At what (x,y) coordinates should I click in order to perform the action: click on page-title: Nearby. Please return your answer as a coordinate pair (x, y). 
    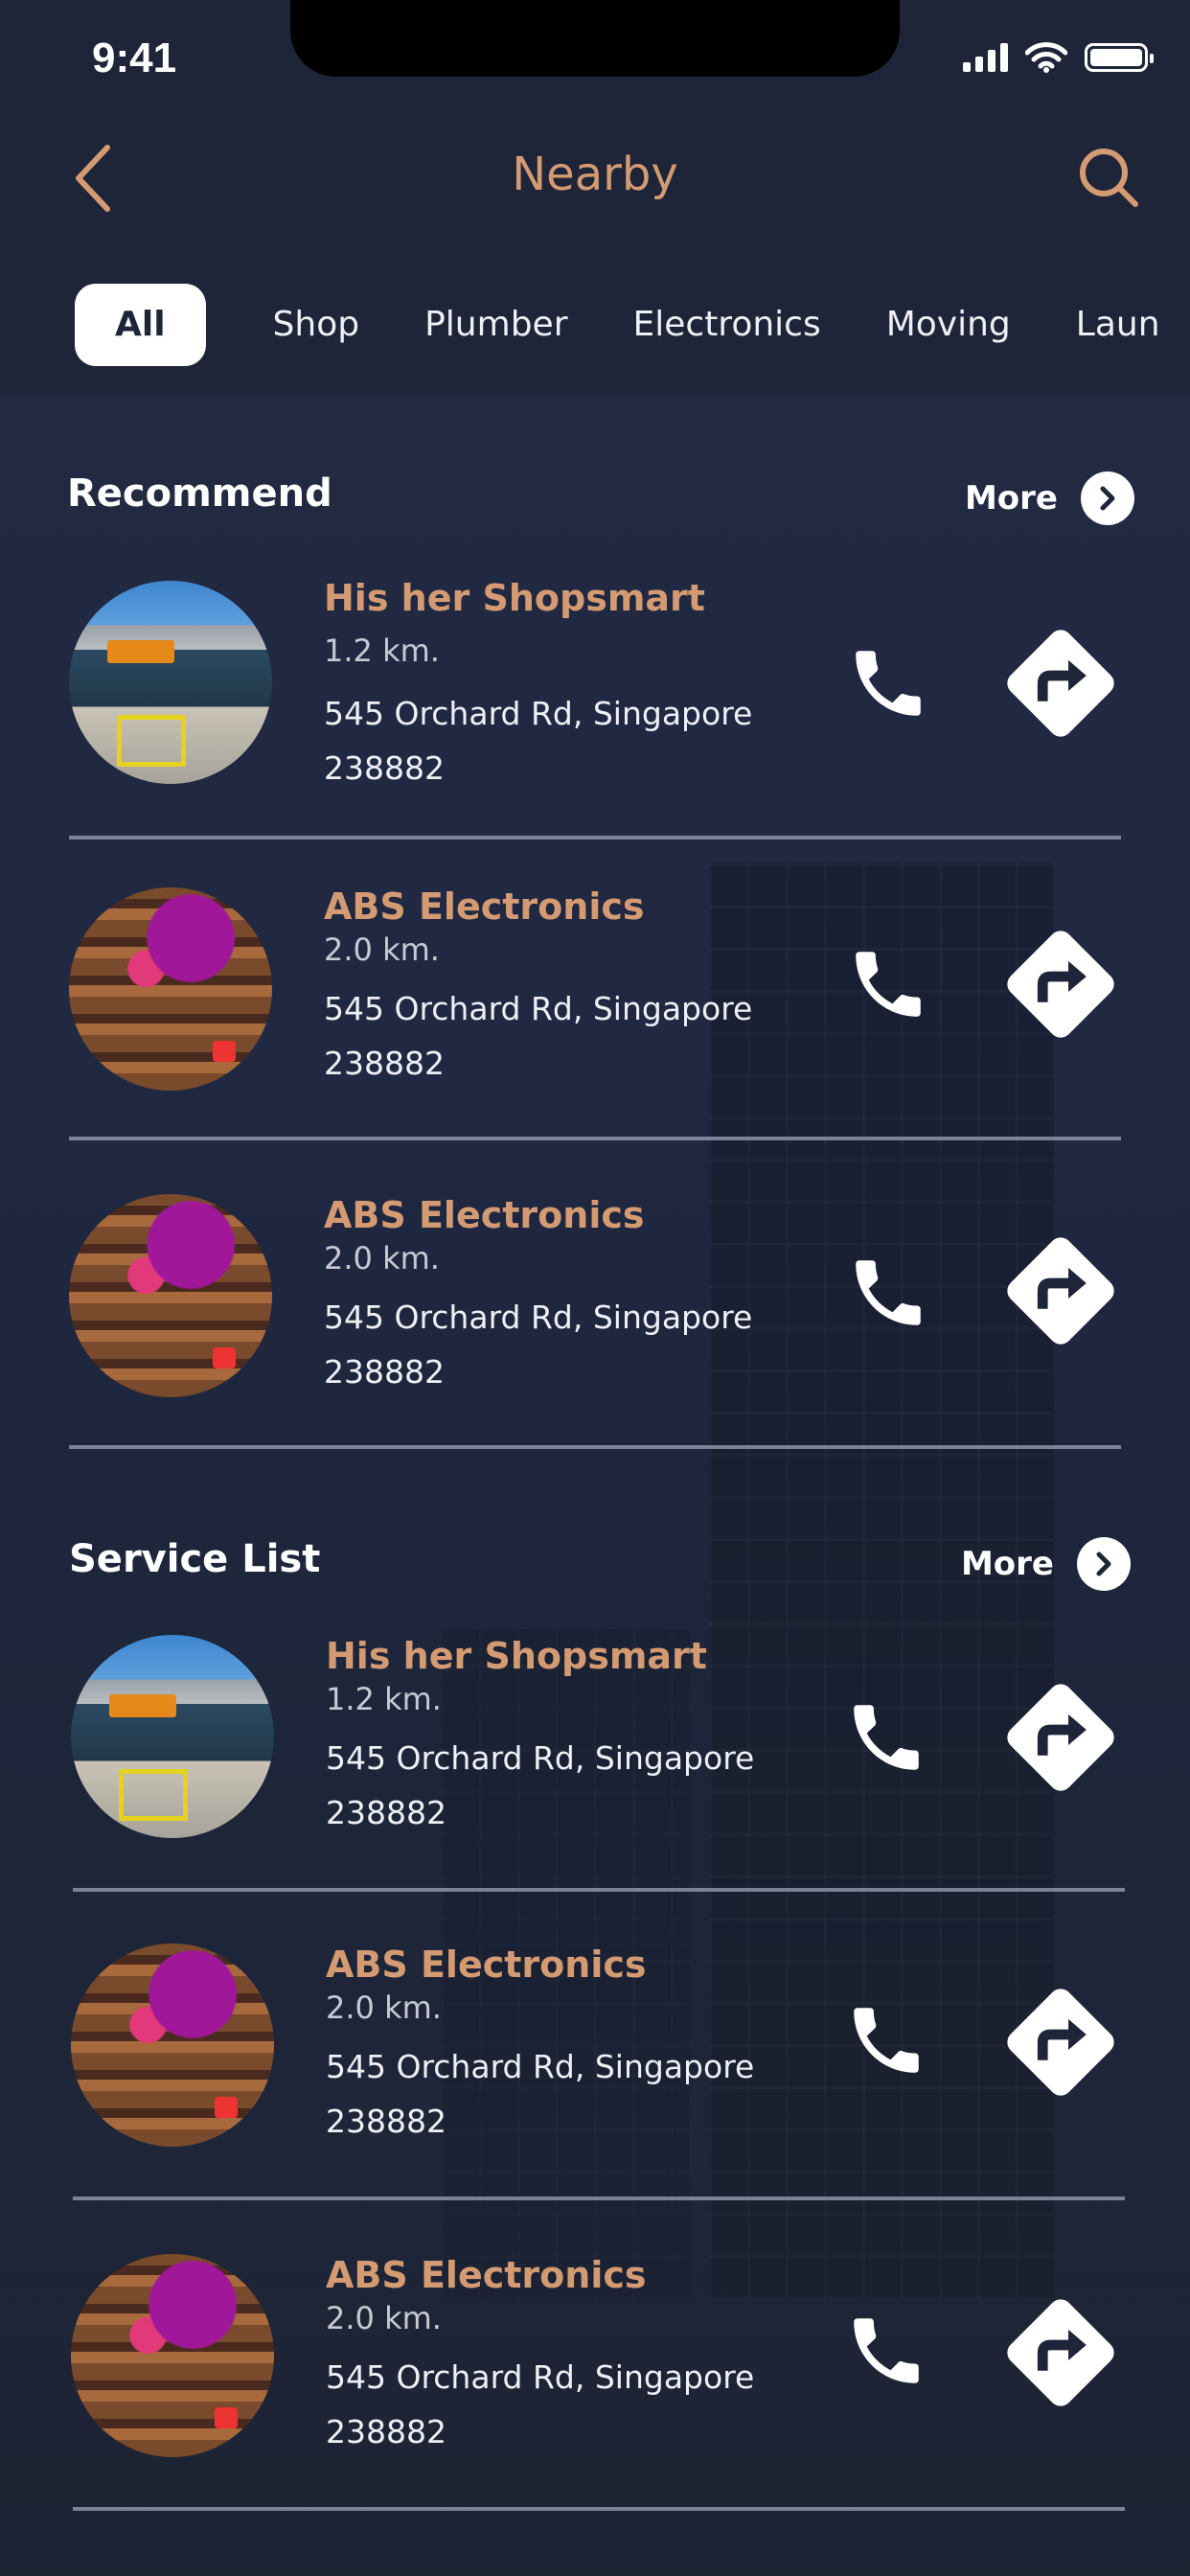
    Looking at the image, I should click on (595, 174).